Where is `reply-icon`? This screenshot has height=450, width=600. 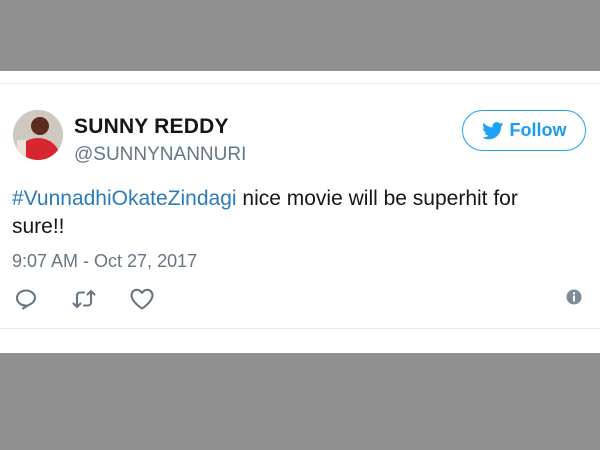
reply-icon is located at coordinates (26, 299).